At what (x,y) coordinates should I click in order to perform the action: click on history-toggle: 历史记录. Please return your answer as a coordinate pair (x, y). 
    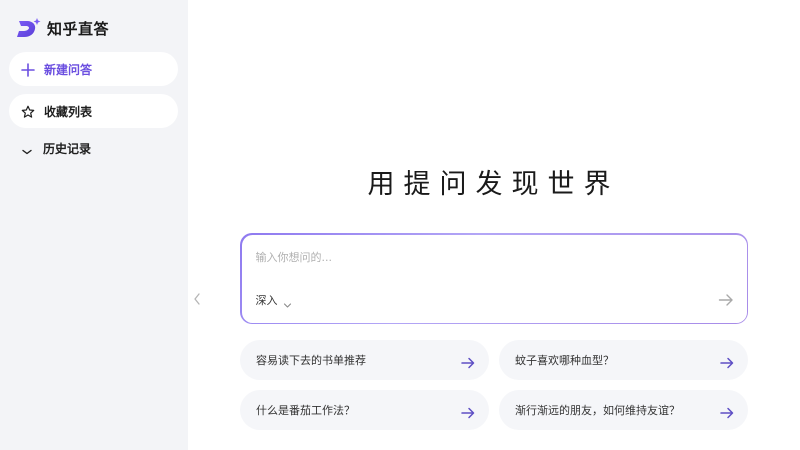
    Looking at the image, I should click on (56, 148).